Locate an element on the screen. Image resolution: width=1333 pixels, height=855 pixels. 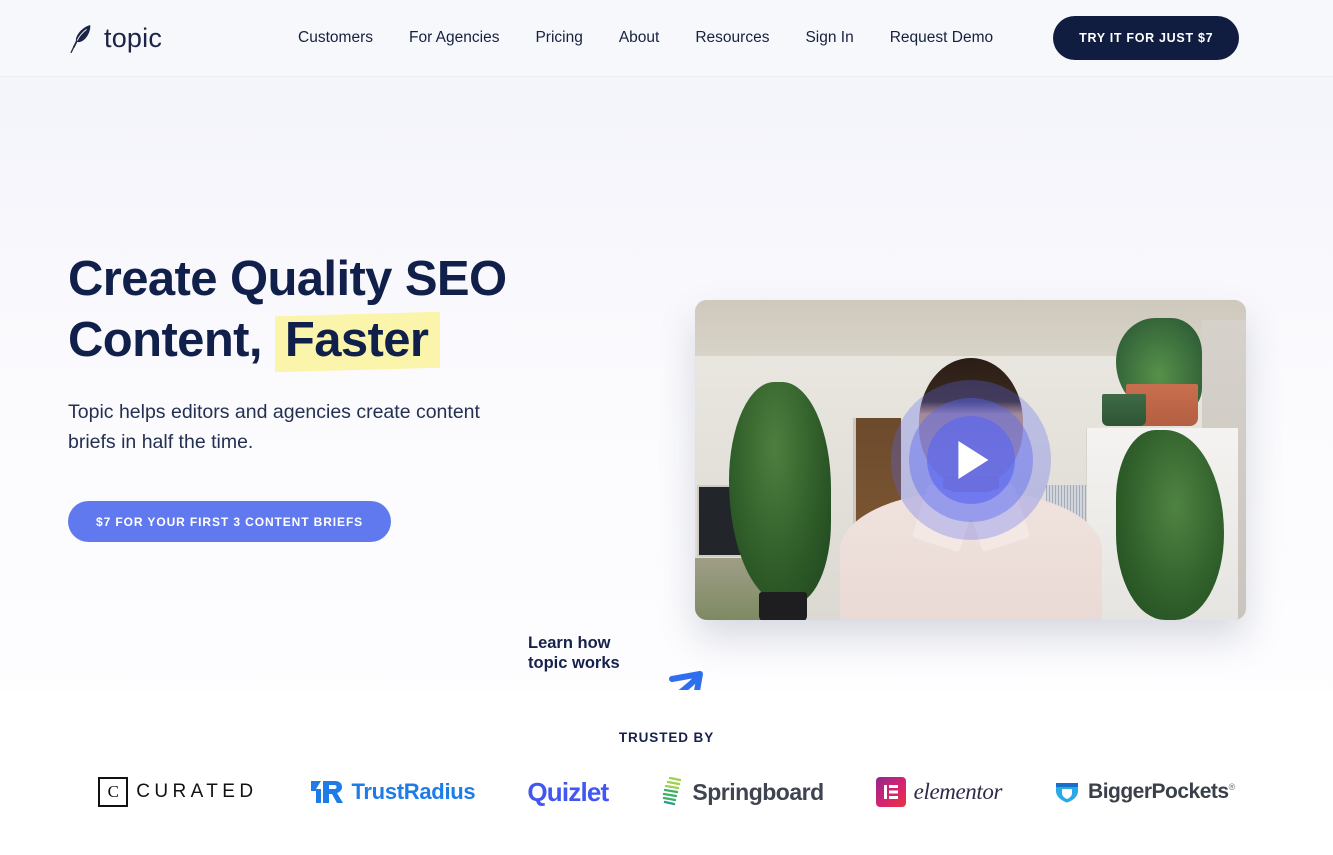
biggerpockets-shield-icon is located at coordinates (1067, 793).